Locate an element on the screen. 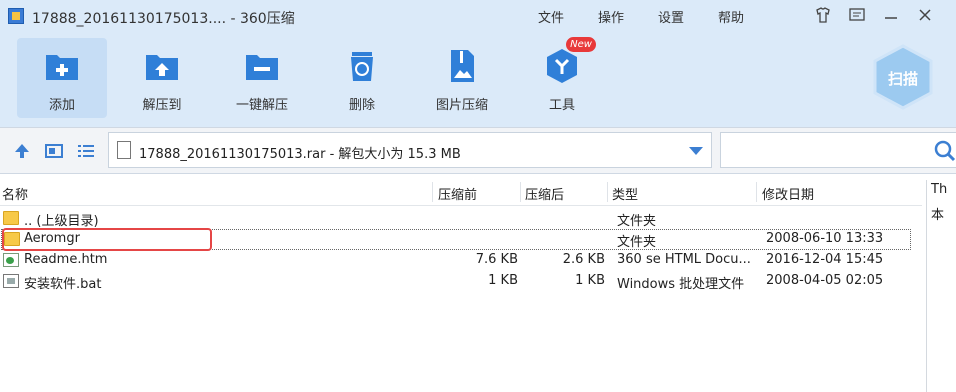  file-name: Readme.htm is located at coordinates (66, 259).